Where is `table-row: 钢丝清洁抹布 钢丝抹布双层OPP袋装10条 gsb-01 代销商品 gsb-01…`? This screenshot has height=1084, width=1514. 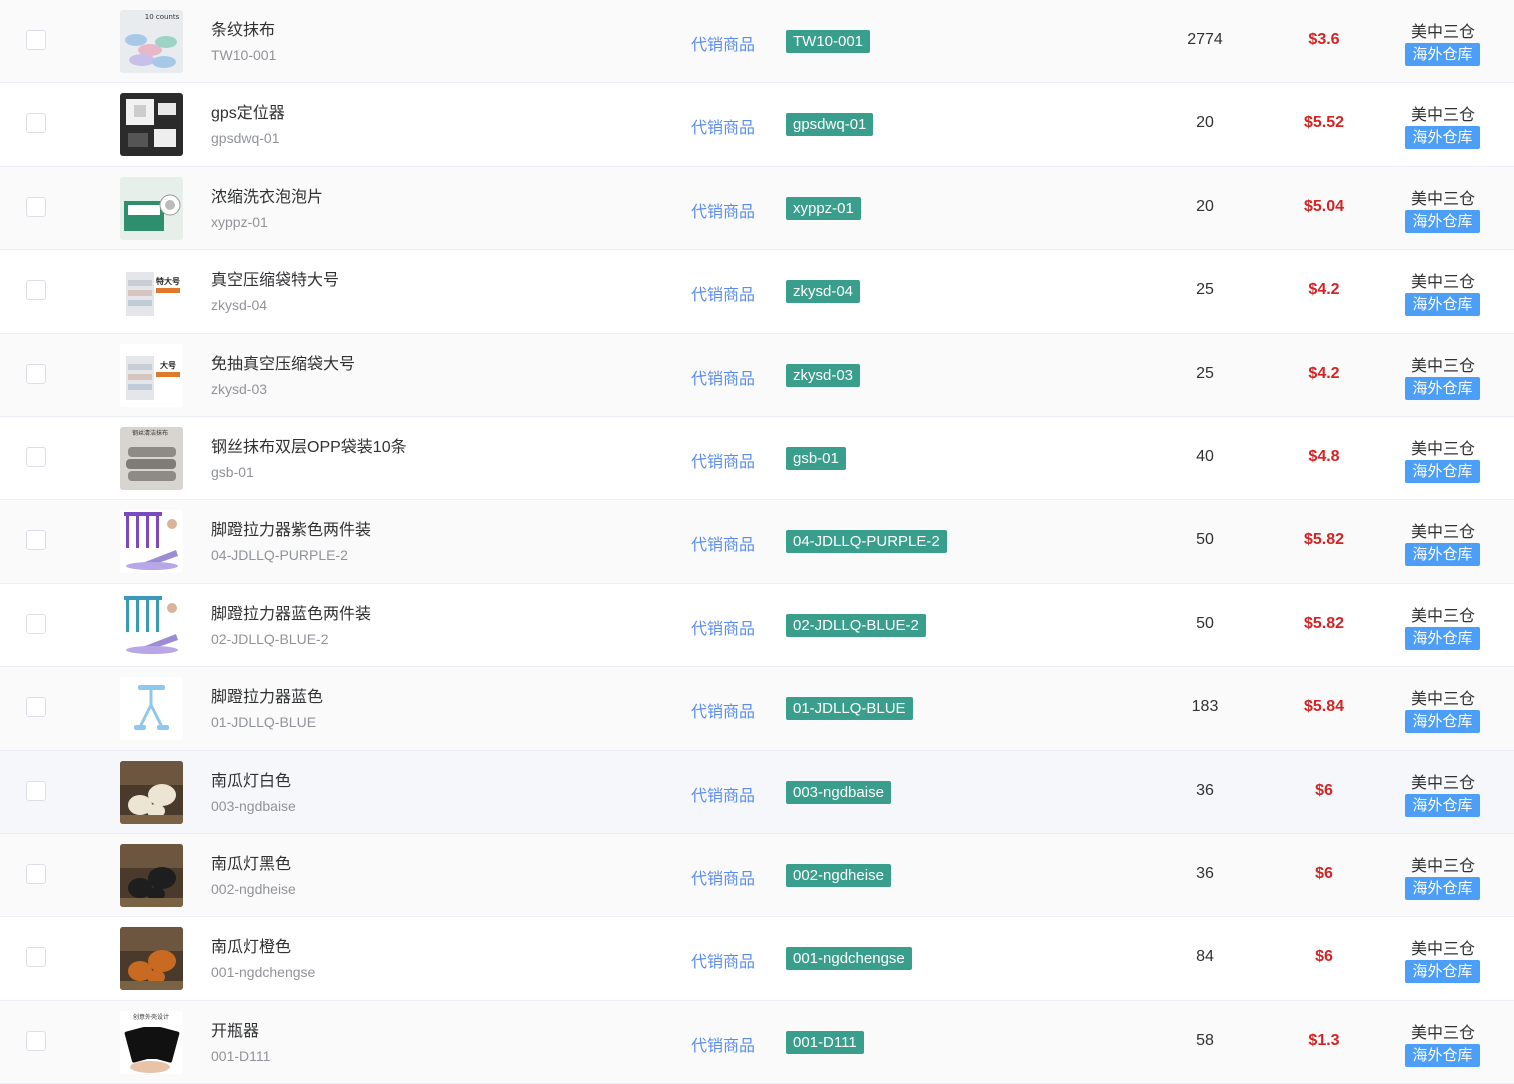 table-row: 钢丝清洁抹布 钢丝抹布双层OPP袋装10条 gsb-01 代销商品 gsb-01… is located at coordinates (757, 458).